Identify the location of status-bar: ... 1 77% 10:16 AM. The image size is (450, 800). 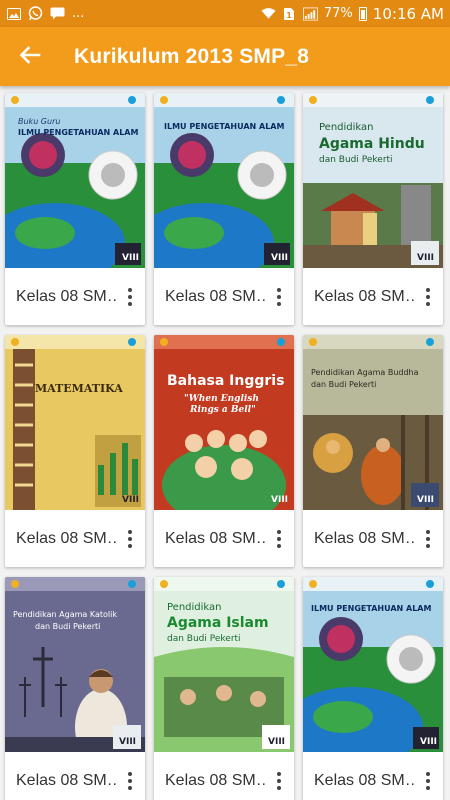
(225, 13).